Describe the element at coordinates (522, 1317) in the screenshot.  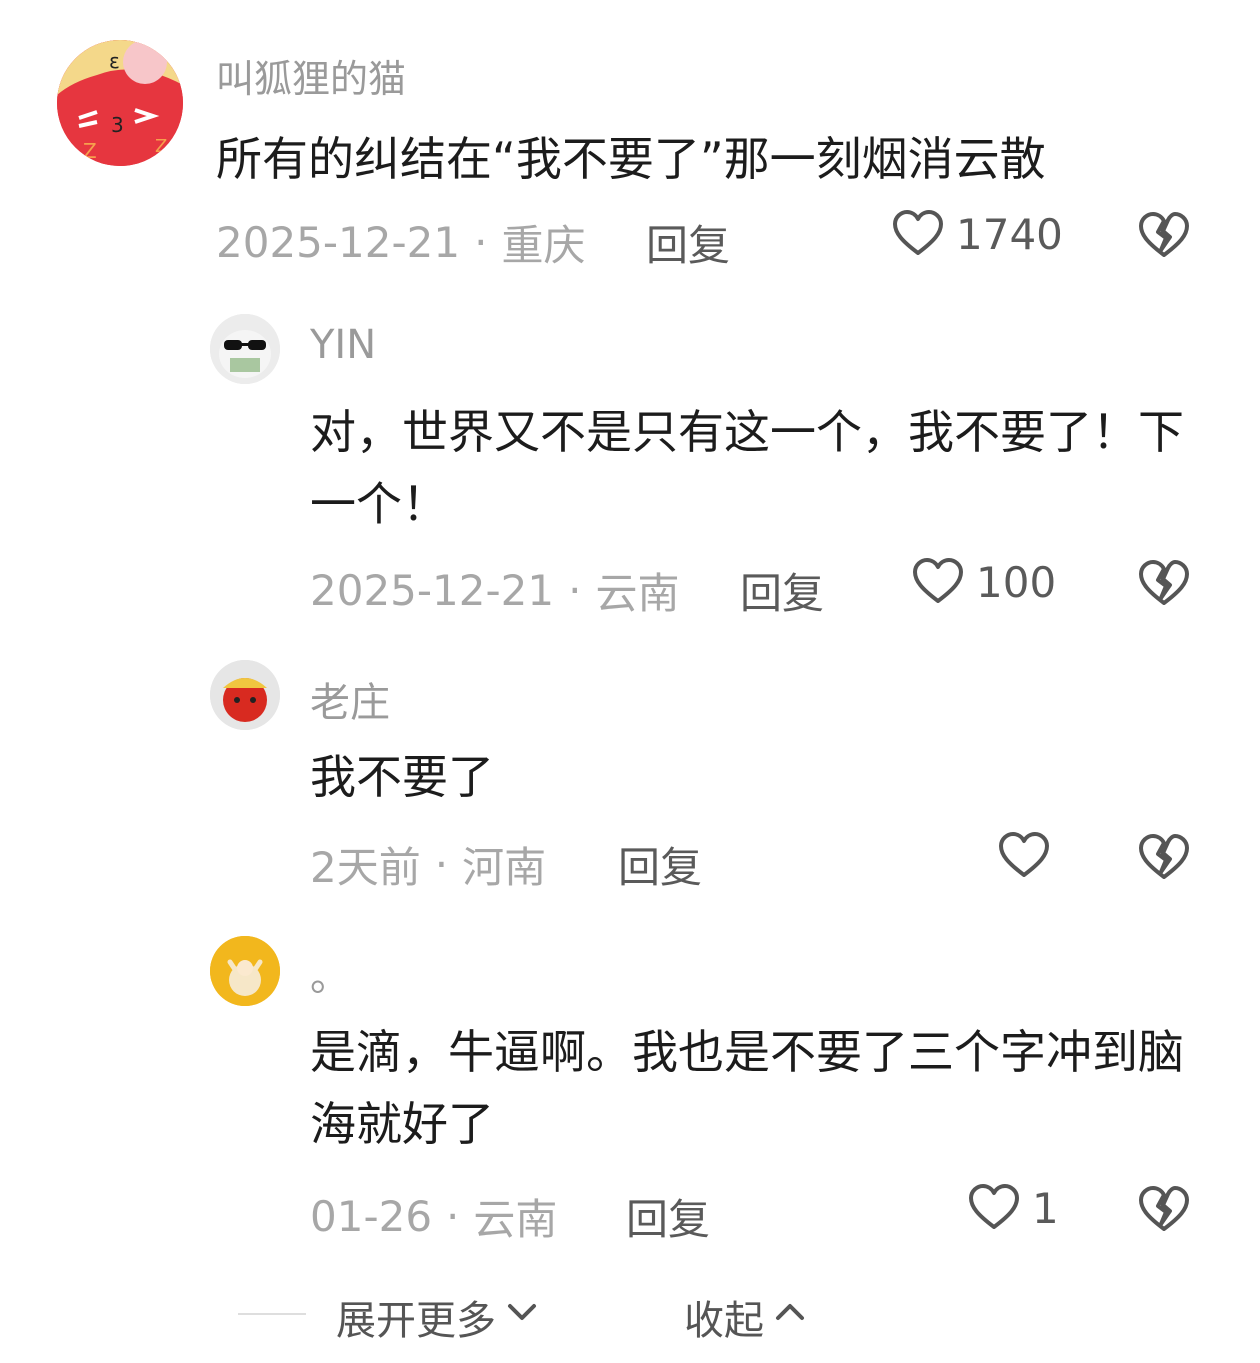
I see `chevron-down-icon` at that location.